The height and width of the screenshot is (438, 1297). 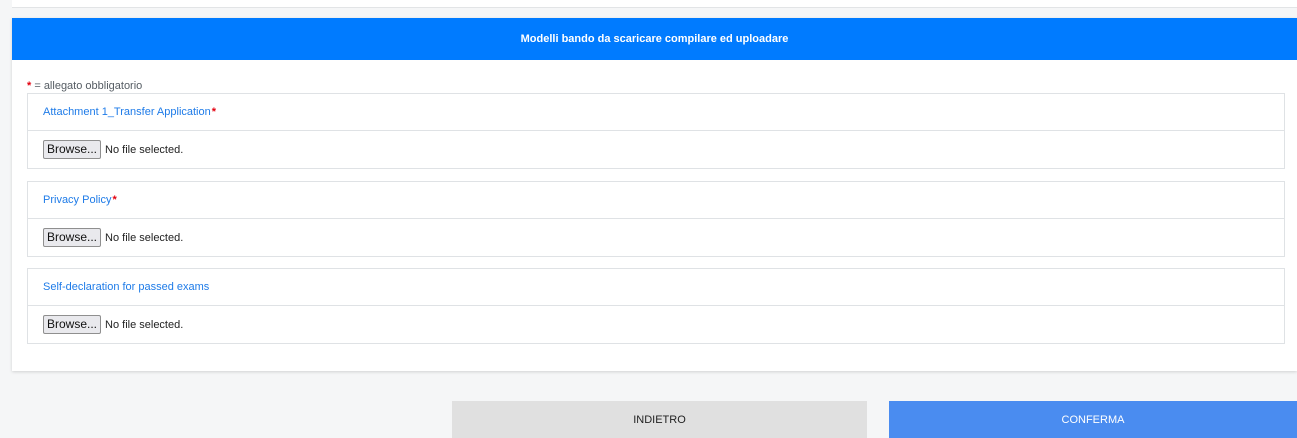 I want to click on upload-label: Attachment 1_Transfer Application *, so click(x=656, y=112).